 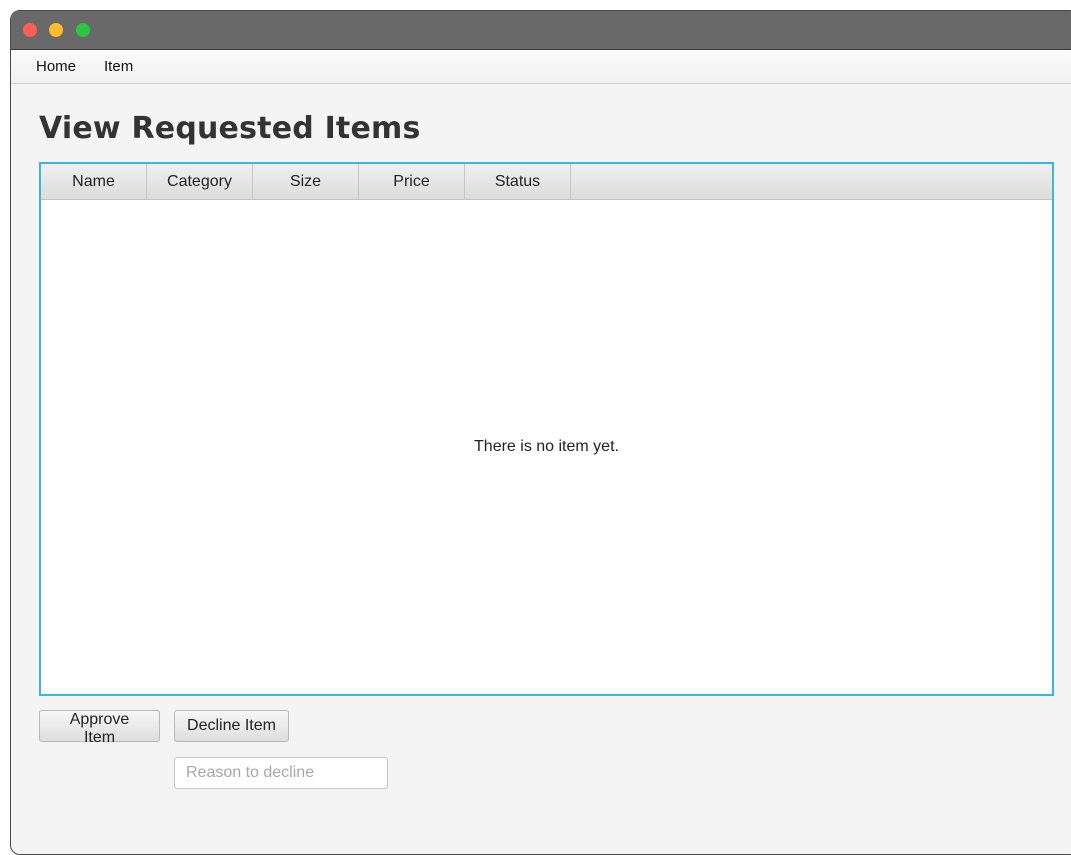 What do you see at coordinates (118, 66) in the screenshot?
I see `menu-item: Item` at bounding box center [118, 66].